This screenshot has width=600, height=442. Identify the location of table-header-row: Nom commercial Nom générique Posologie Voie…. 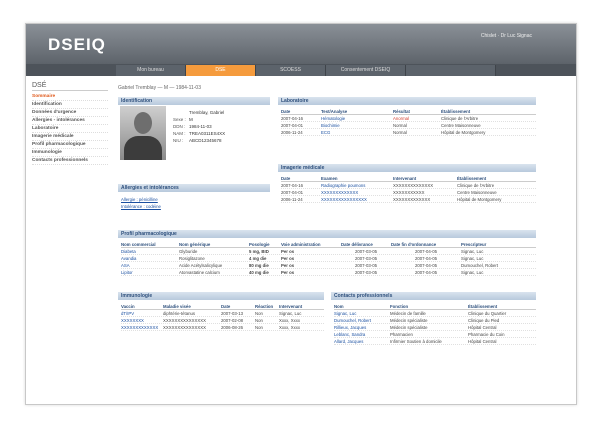
(328, 244).